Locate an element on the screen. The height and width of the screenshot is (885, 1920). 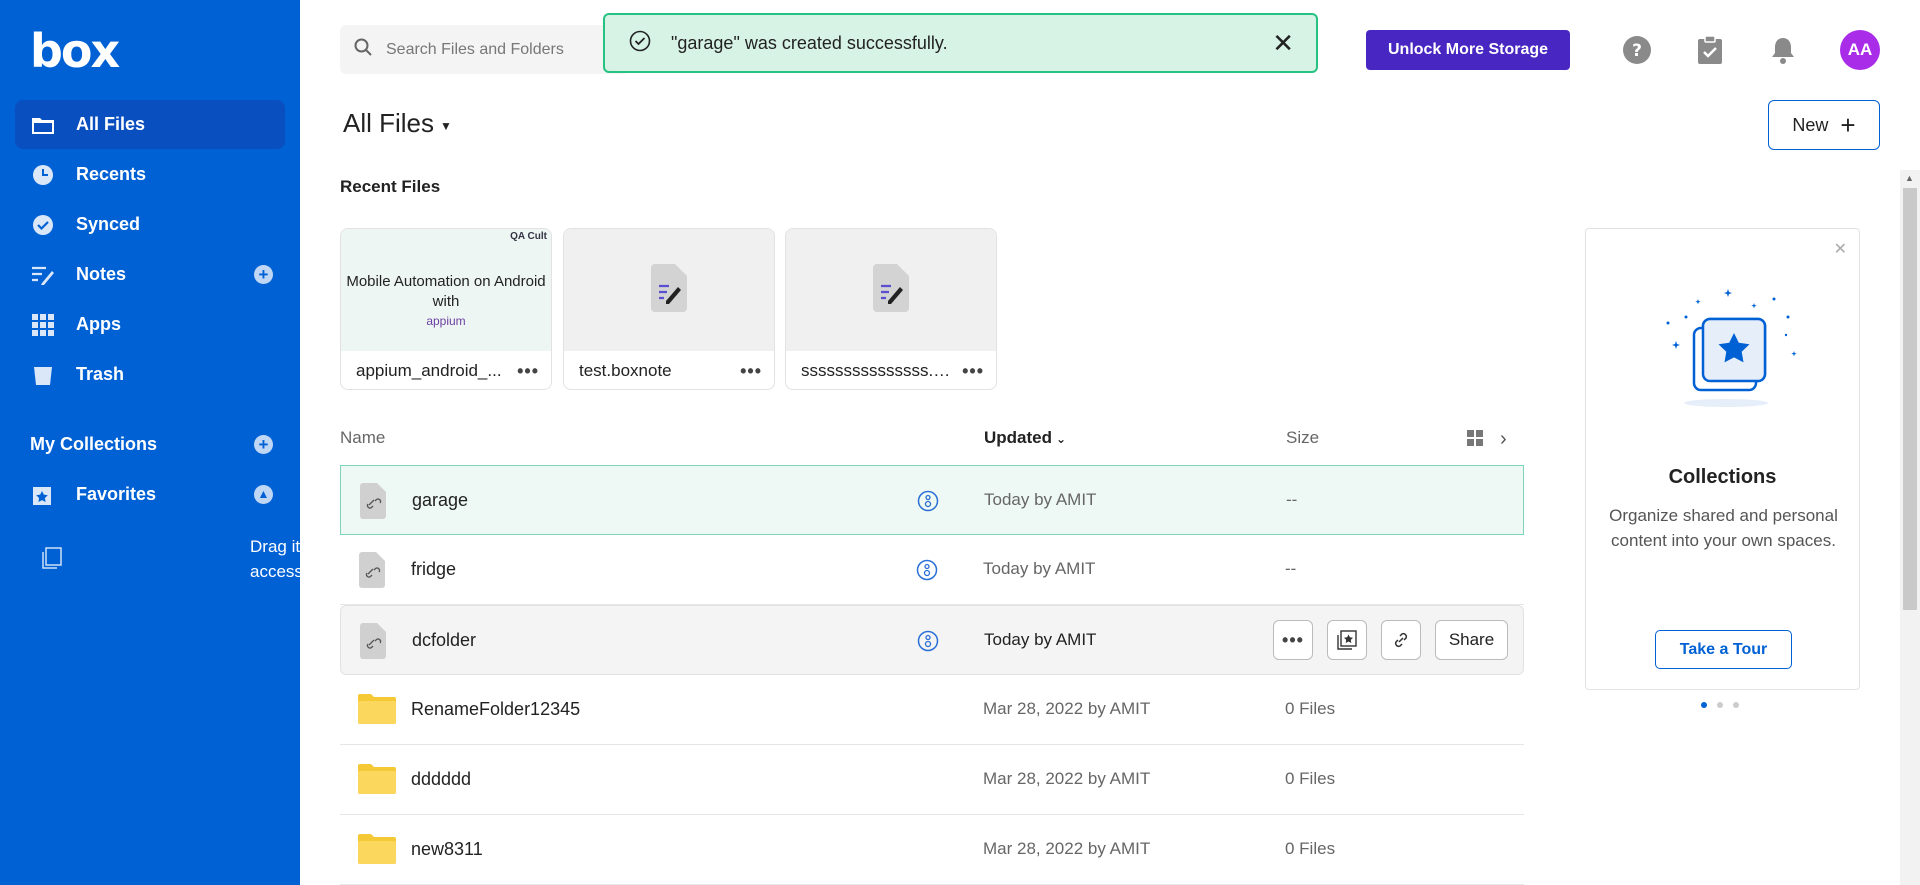
copy-link-button is located at coordinates (1401, 640).